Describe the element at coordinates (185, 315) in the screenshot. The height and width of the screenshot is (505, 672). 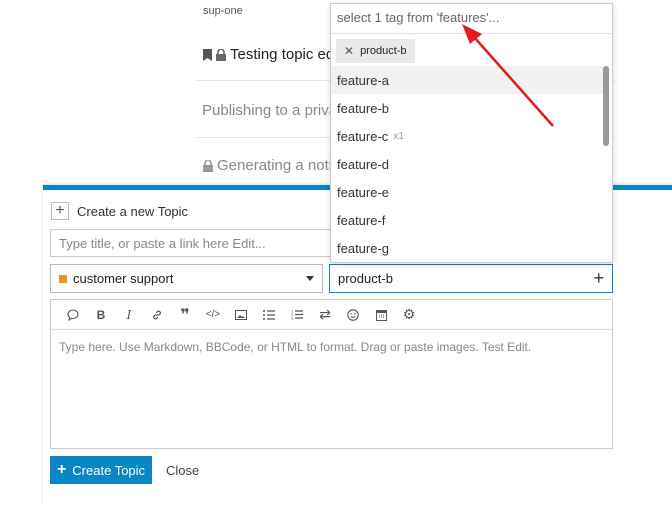
I see `blockquote-icon: ❞` at that location.